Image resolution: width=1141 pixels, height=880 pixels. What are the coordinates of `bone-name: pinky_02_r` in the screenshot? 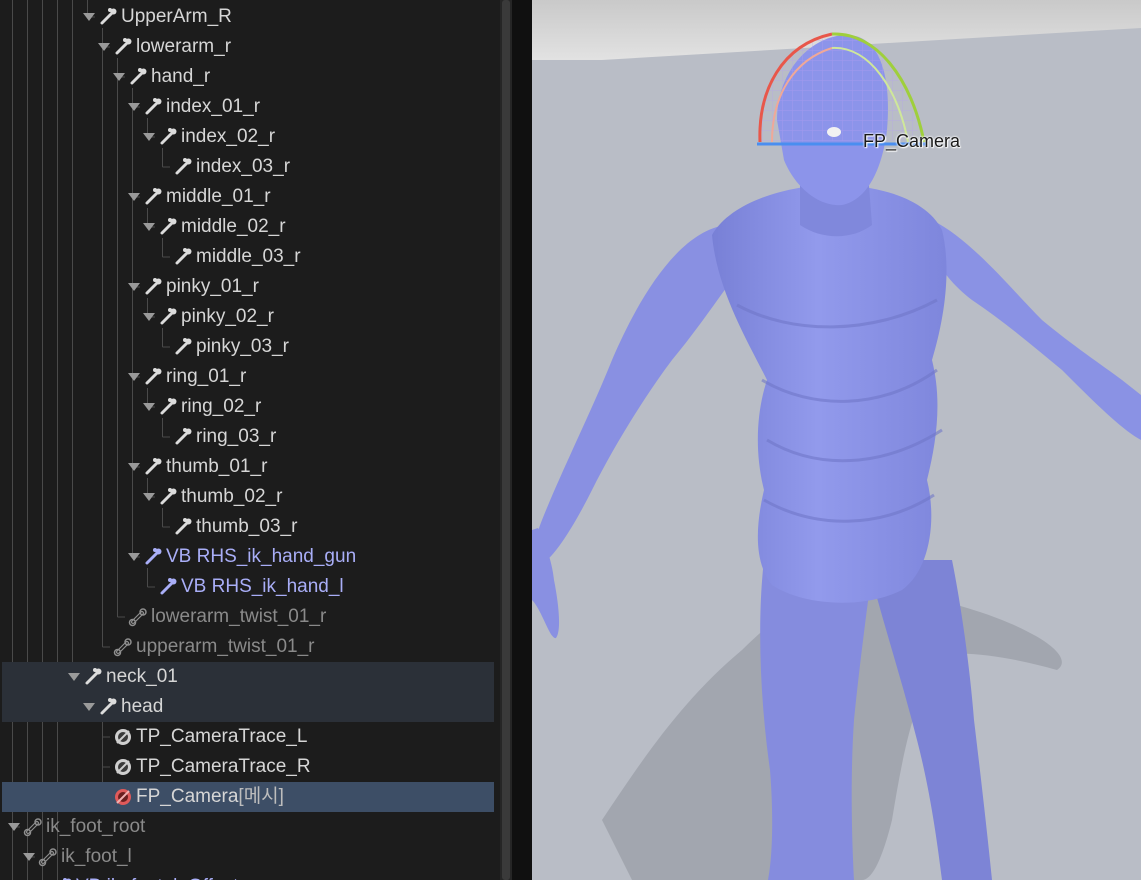 It's located at (227, 316).